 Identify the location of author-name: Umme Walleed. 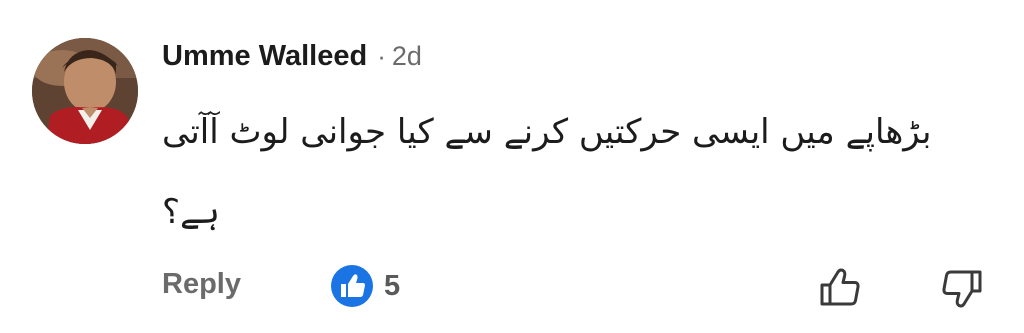
(264, 56).